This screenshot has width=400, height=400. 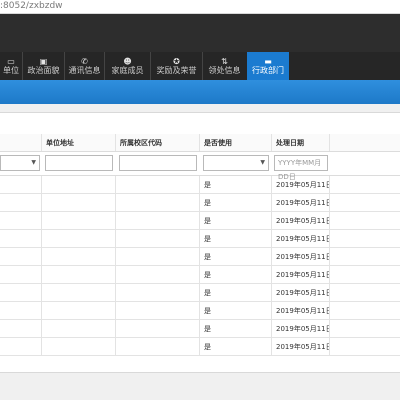 What do you see at coordinates (84, 61) in the screenshot?
I see `phone-icon: ✆` at bounding box center [84, 61].